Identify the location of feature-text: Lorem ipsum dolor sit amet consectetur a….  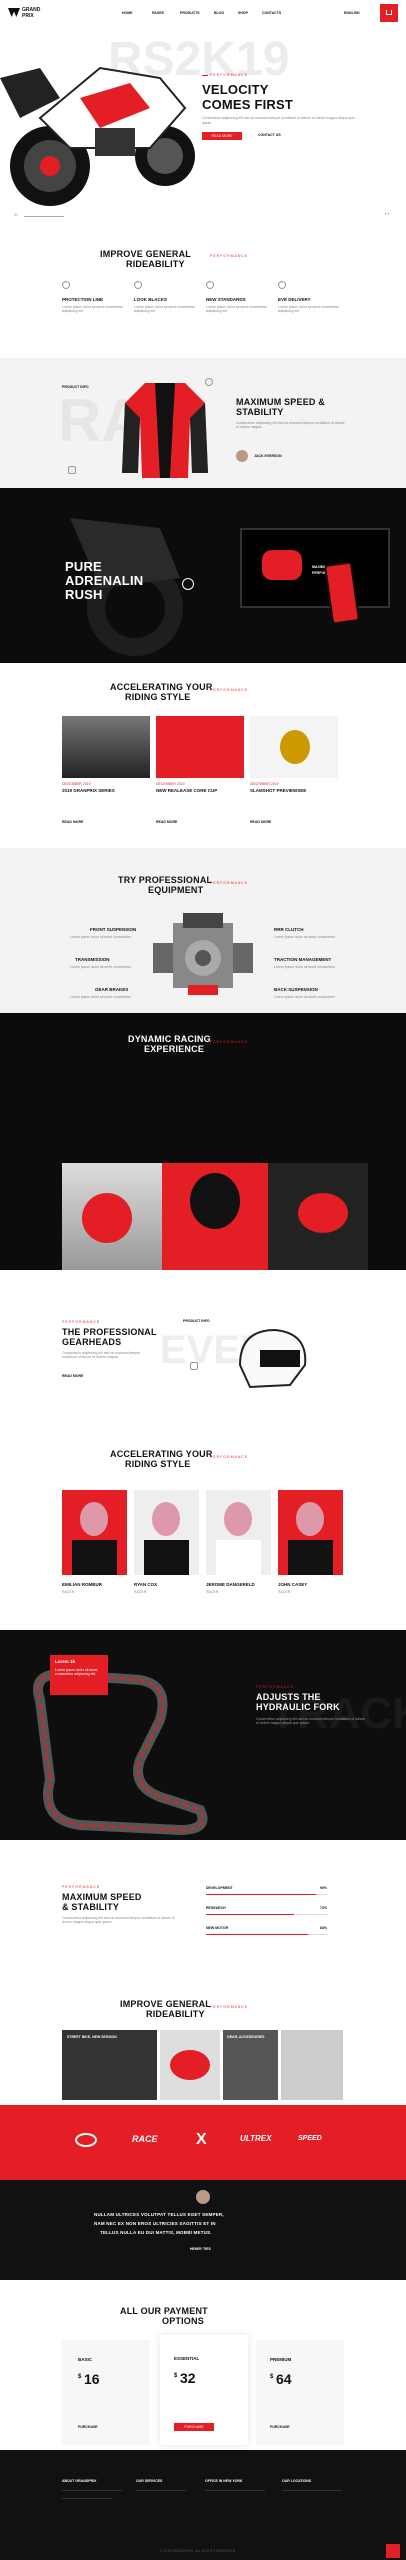
(93, 309).